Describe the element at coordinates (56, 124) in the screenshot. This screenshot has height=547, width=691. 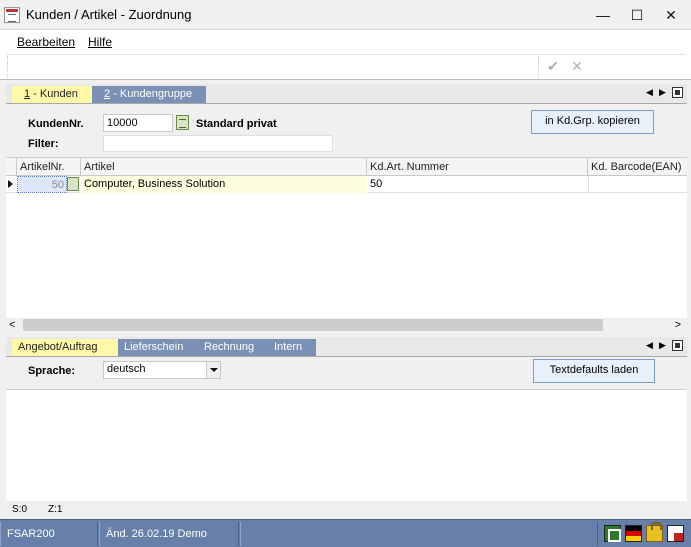
I see `kundennr-label: KundenNr.` at that location.